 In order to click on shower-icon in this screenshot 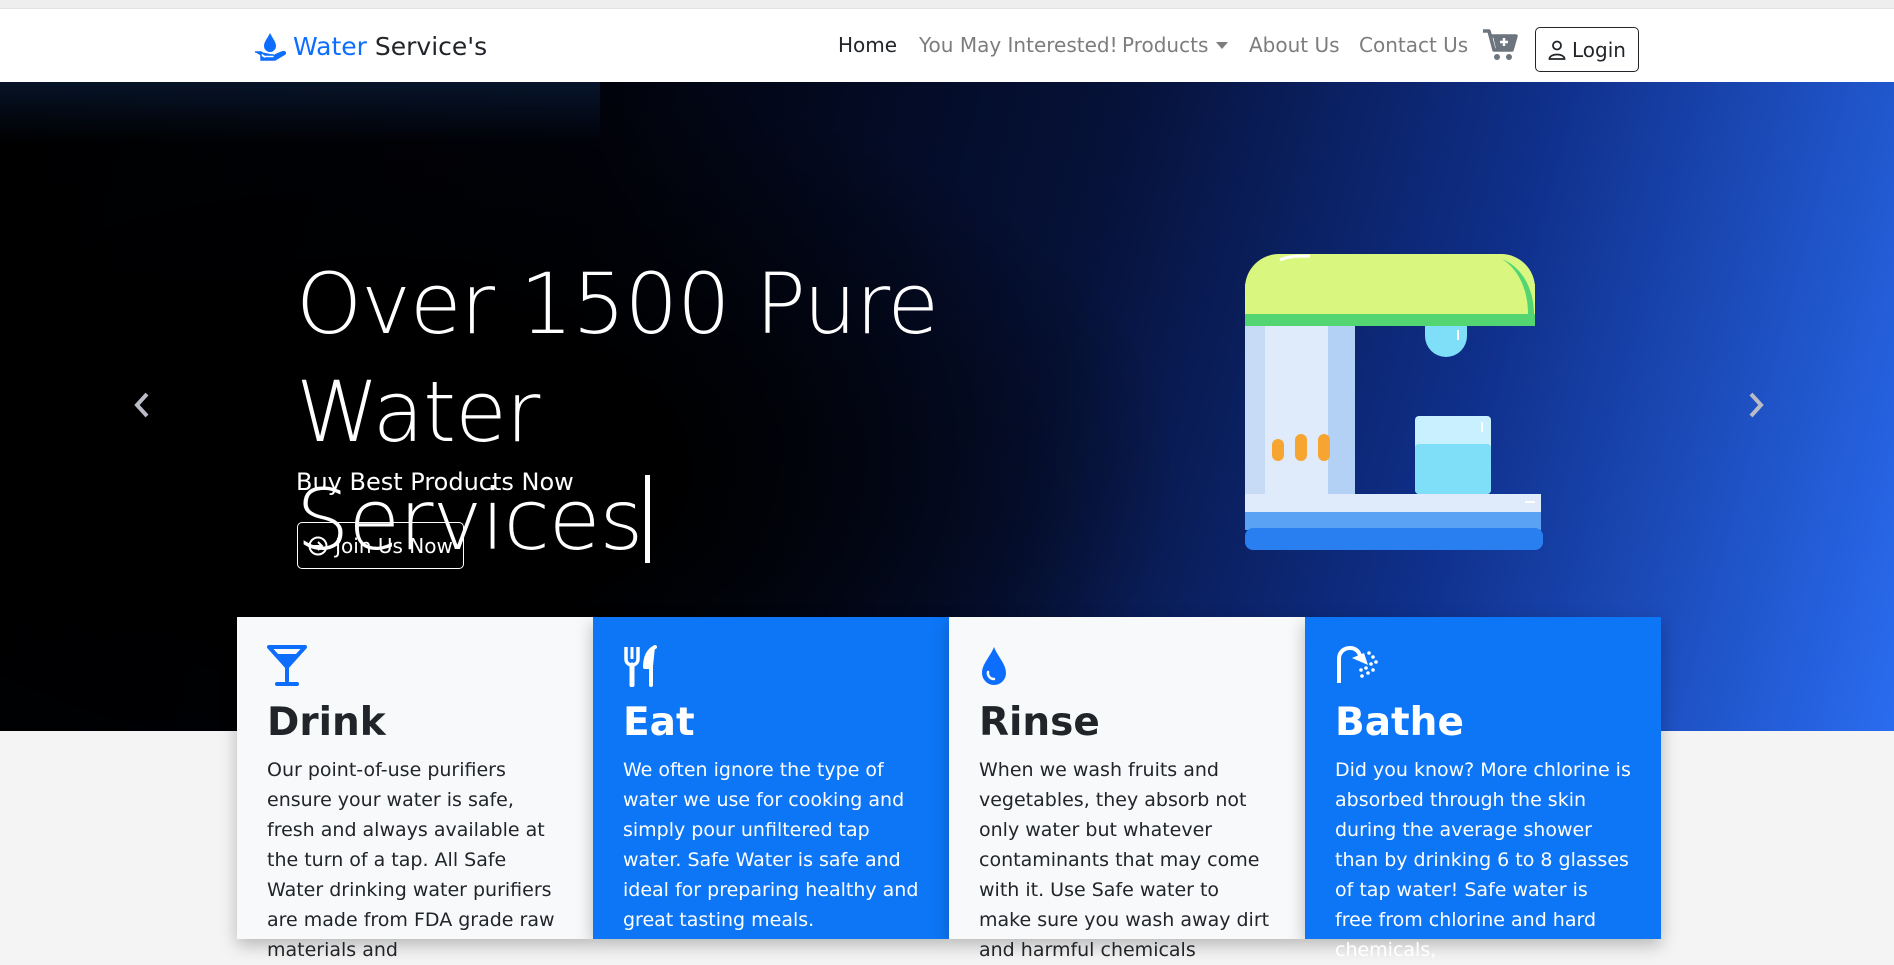, I will do `click(1357, 664)`.